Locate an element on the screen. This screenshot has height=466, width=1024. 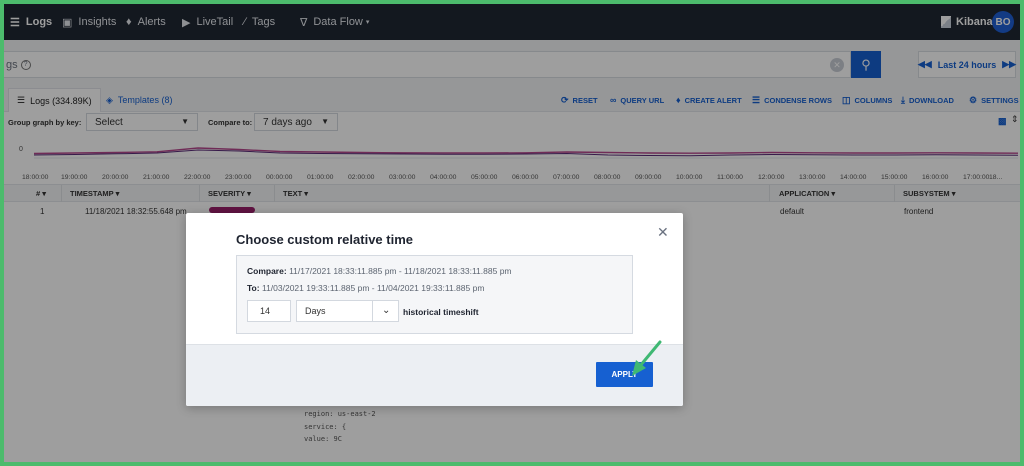
close-icon: ✕ is located at coordinates (663, 232).